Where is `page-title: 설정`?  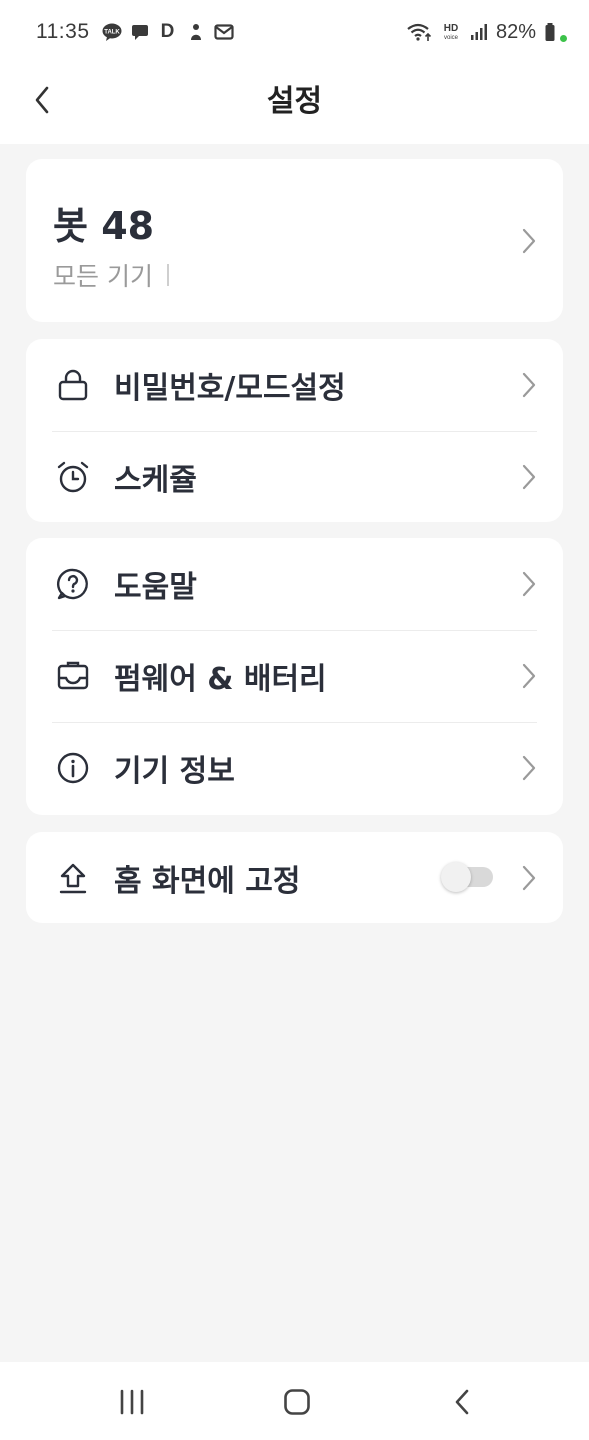 page-title: 설정 is located at coordinates (294, 101).